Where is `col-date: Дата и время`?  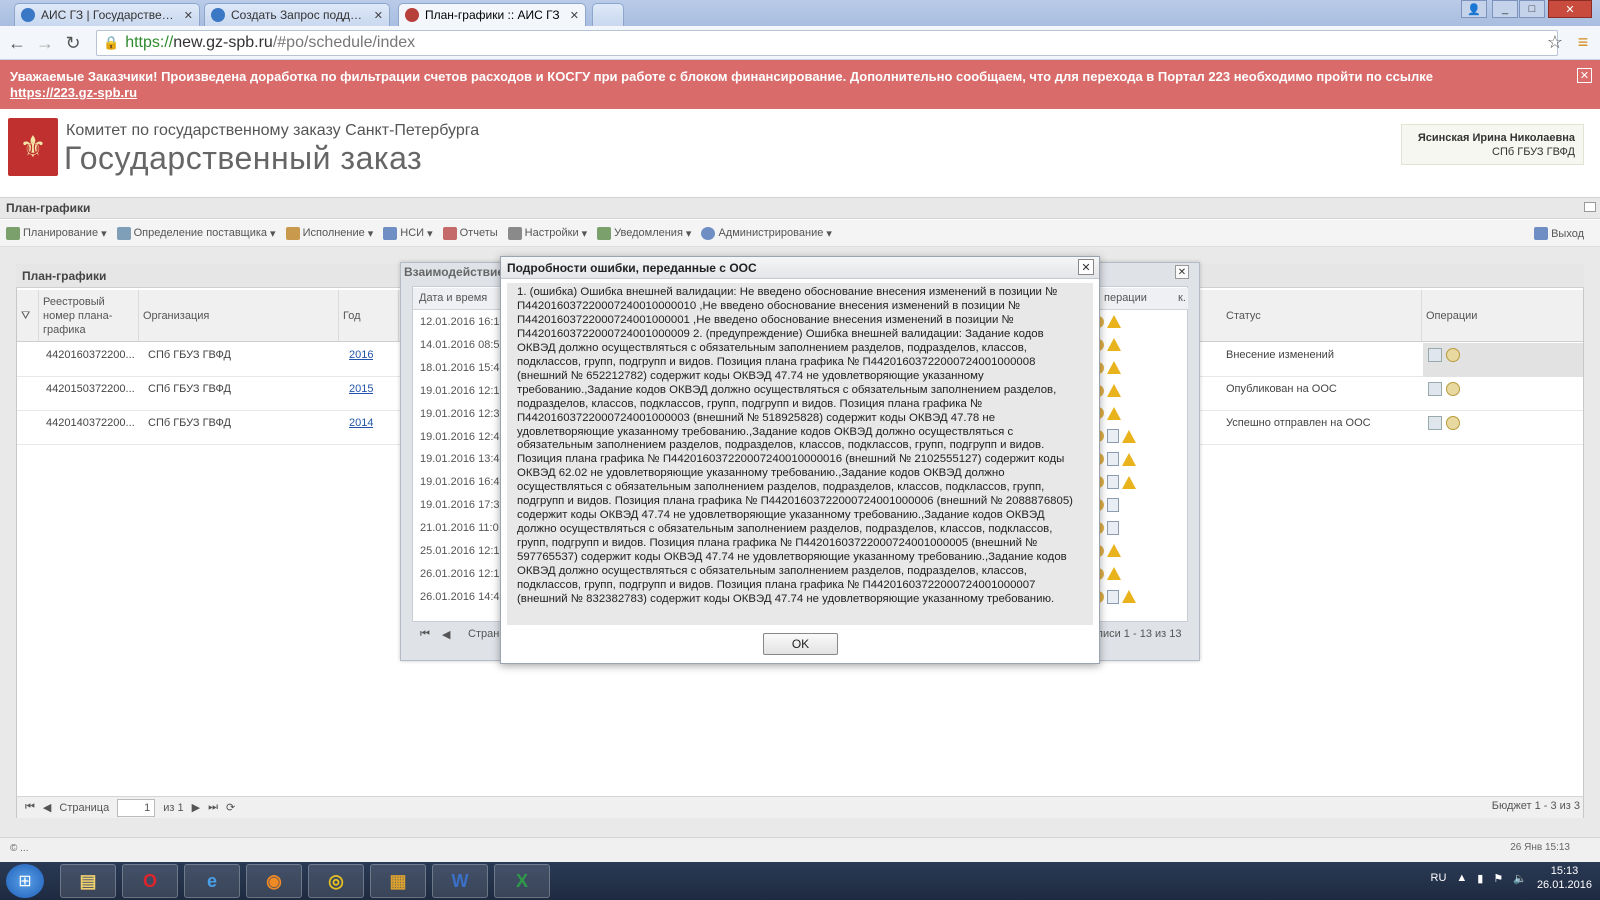 col-date: Дата и время is located at coordinates (458, 299).